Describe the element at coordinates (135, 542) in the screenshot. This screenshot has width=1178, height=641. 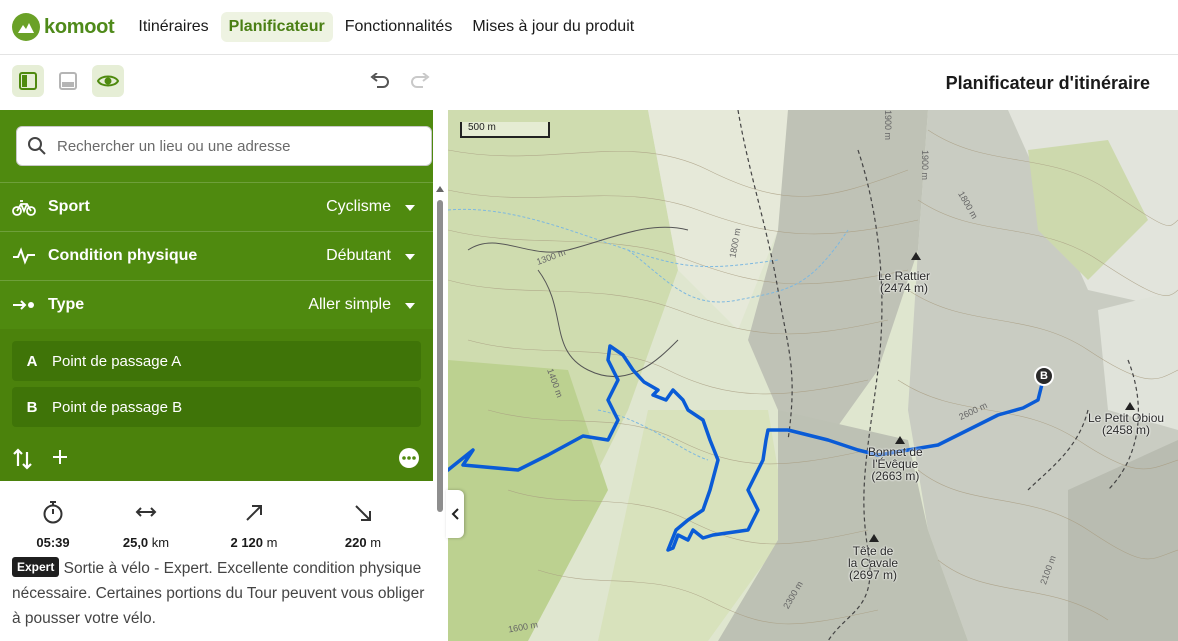
I see `distance-value: 25,0` at that location.